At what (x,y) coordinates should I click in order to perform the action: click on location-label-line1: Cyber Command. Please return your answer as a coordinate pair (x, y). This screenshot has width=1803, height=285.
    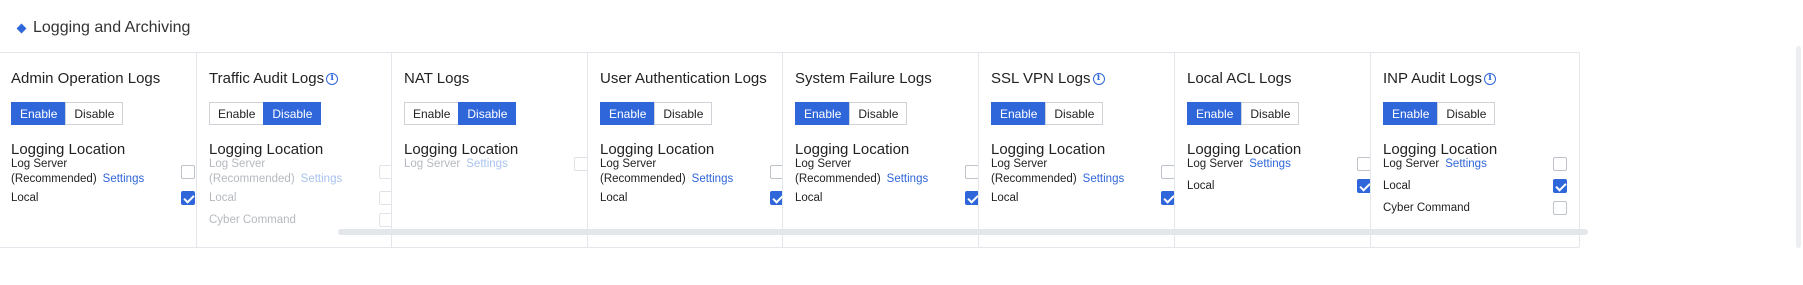
    Looking at the image, I should click on (1426, 208).